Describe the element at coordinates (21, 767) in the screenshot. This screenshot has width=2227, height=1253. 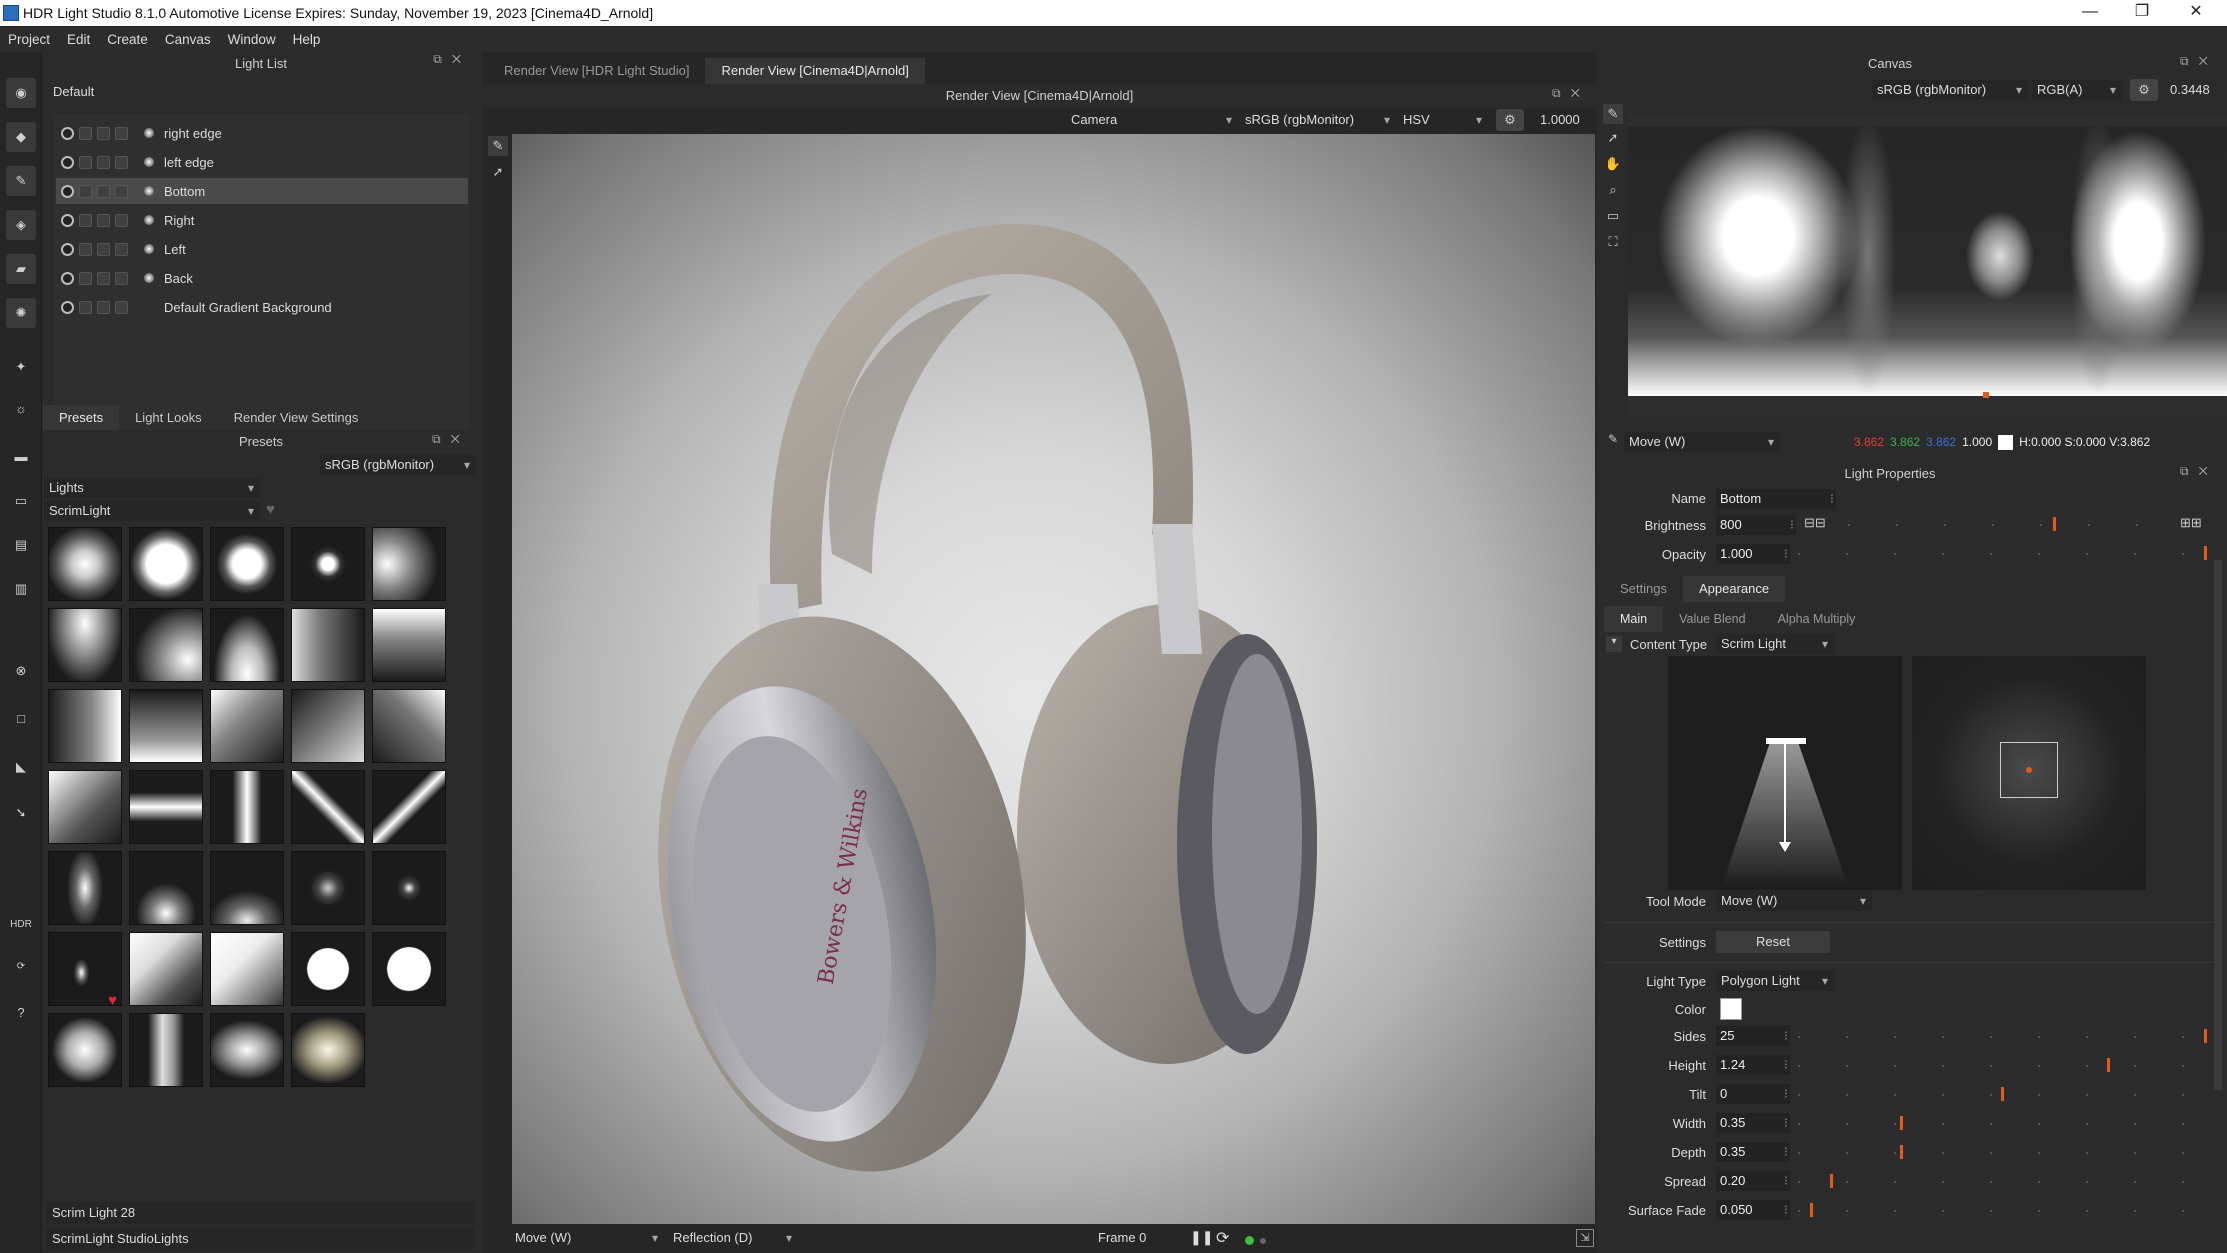
I see `pointer-icon: ◣` at that location.